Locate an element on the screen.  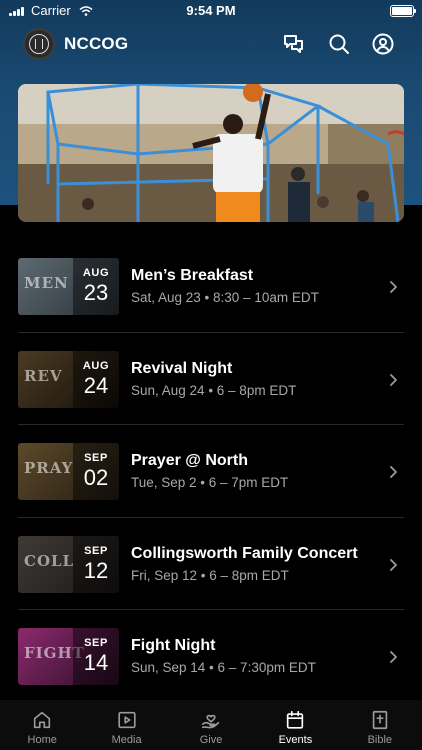
event-title: Collingsworth Family Concert is located at coordinates (244, 553).